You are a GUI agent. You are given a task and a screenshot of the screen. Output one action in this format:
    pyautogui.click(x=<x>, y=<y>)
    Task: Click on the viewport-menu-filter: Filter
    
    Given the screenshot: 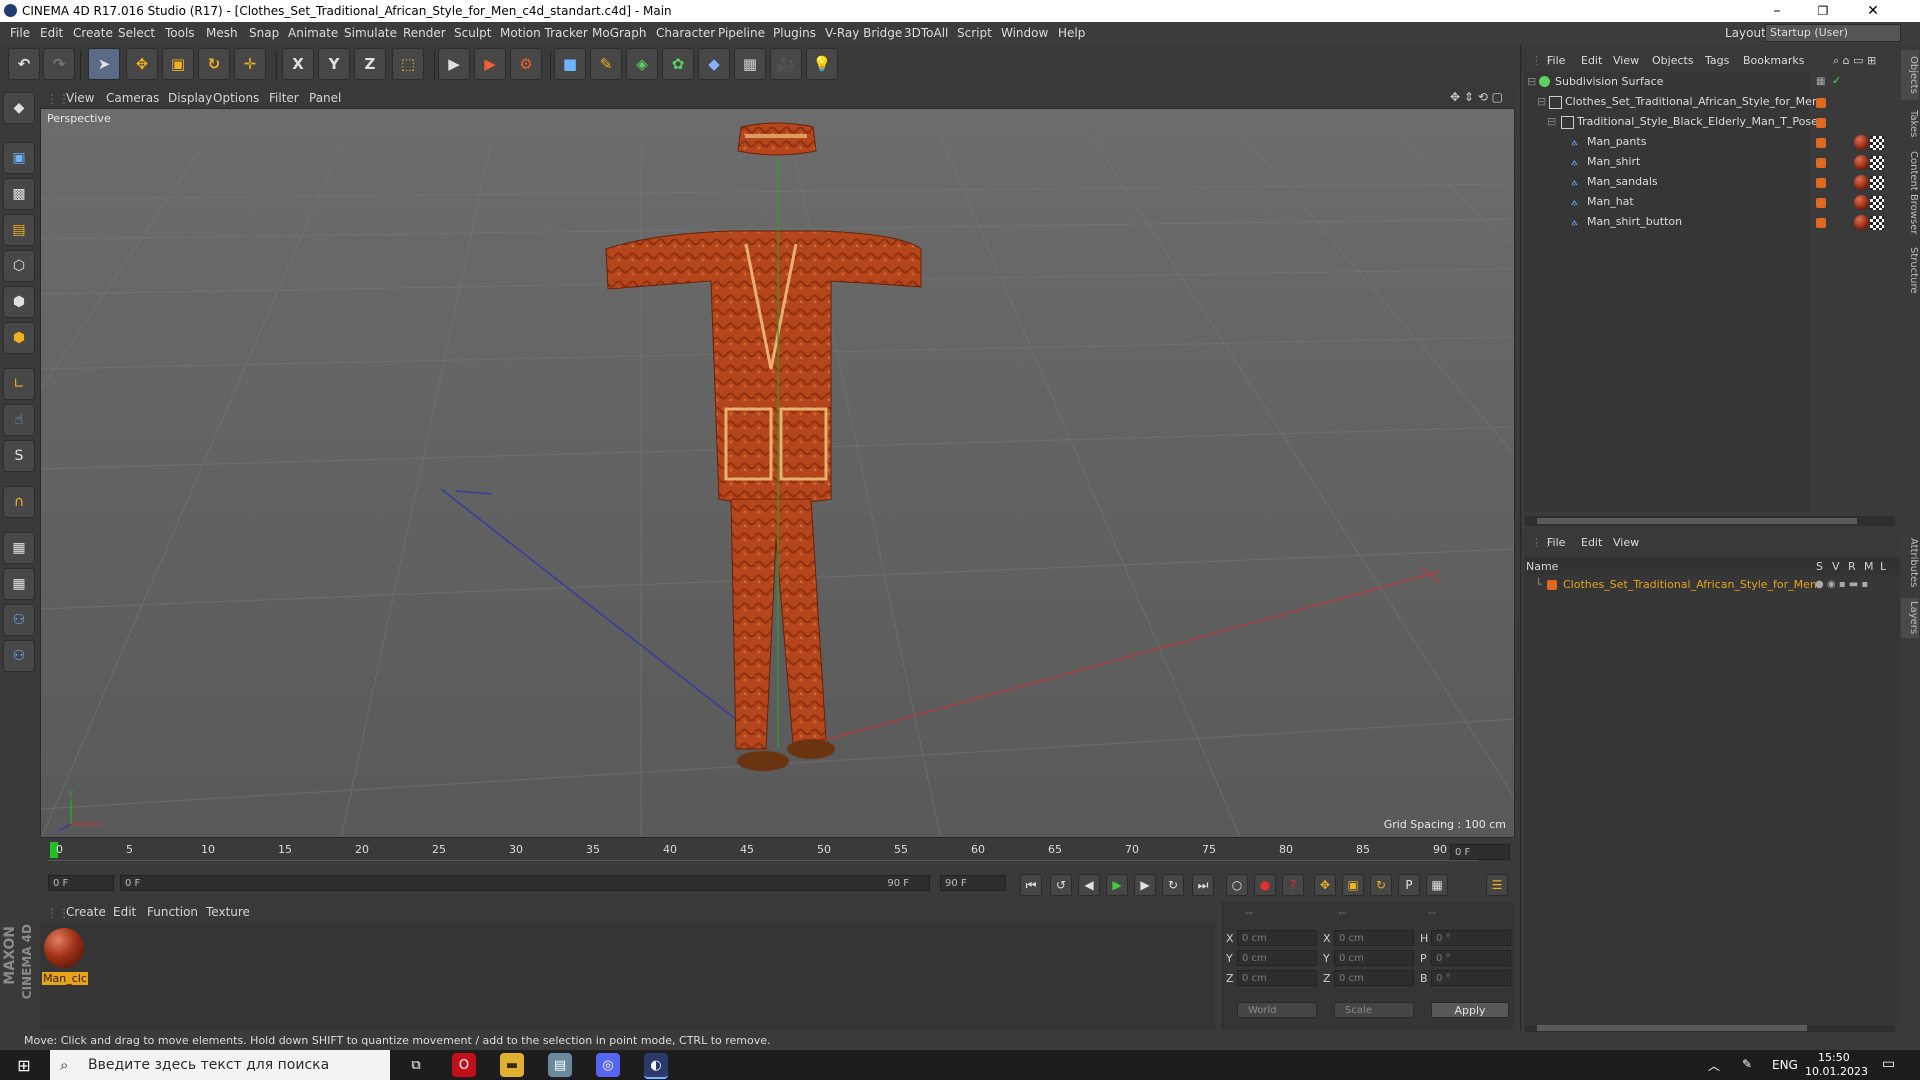 What is the action you would take?
    pyautogui.click(x=284, y=98)
    